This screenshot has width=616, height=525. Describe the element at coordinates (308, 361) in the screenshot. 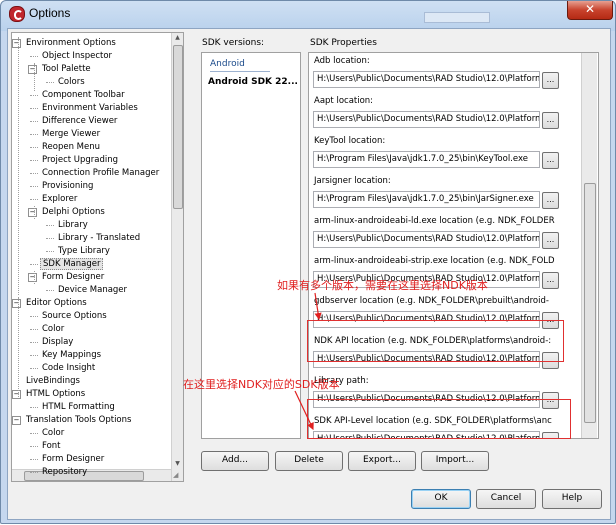

I see `annotation-arrows` at that location.